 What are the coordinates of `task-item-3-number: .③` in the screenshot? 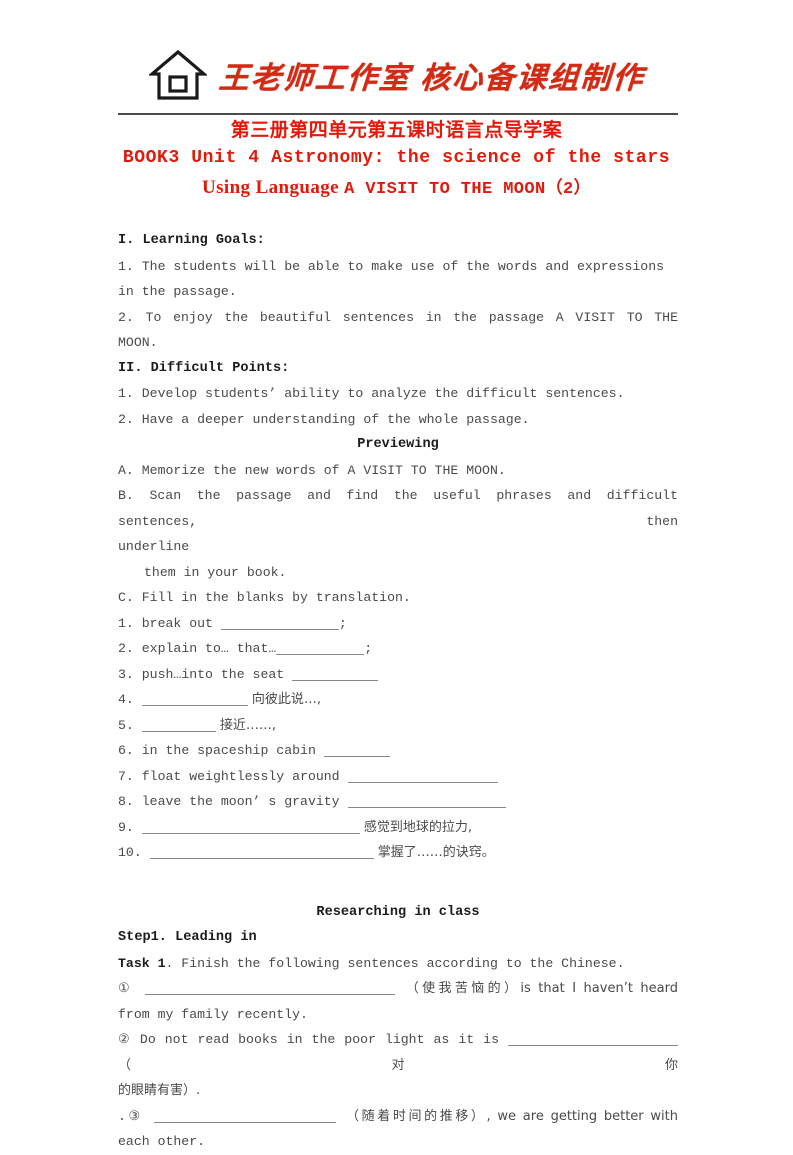 It's located at (130, 1116).